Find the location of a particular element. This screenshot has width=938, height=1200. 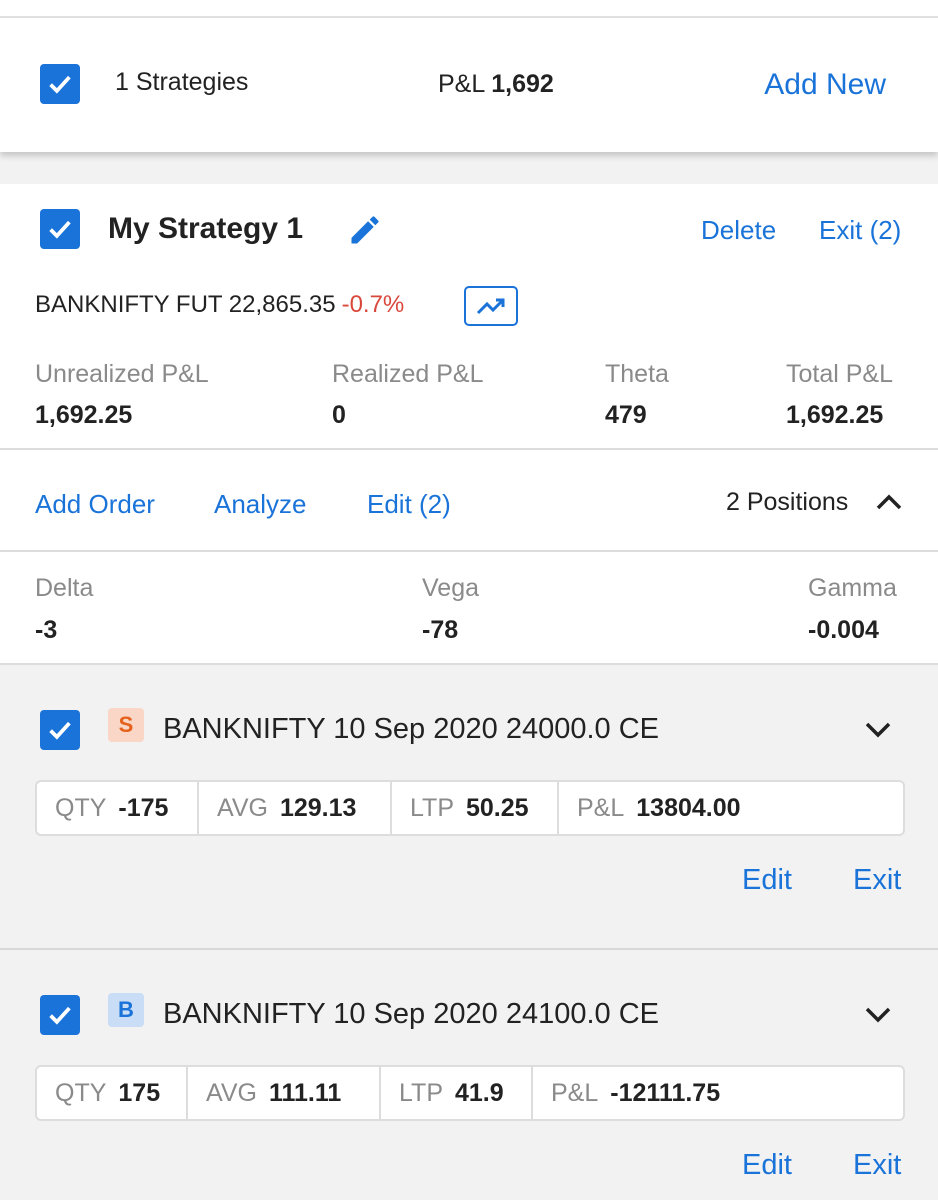

trending-up-icon is located at coordinates (490, 306).